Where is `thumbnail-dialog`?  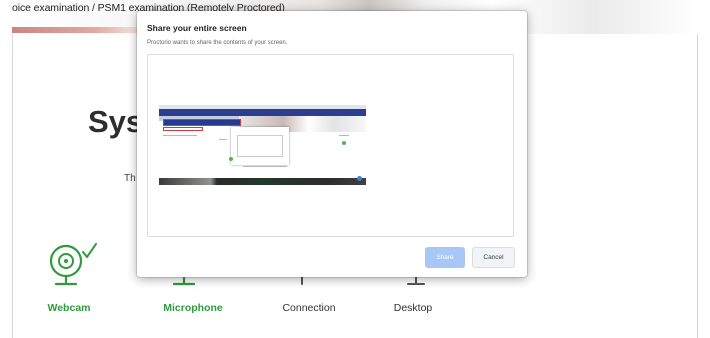 thumbnail-dialog is located at coordinates (260, 146).